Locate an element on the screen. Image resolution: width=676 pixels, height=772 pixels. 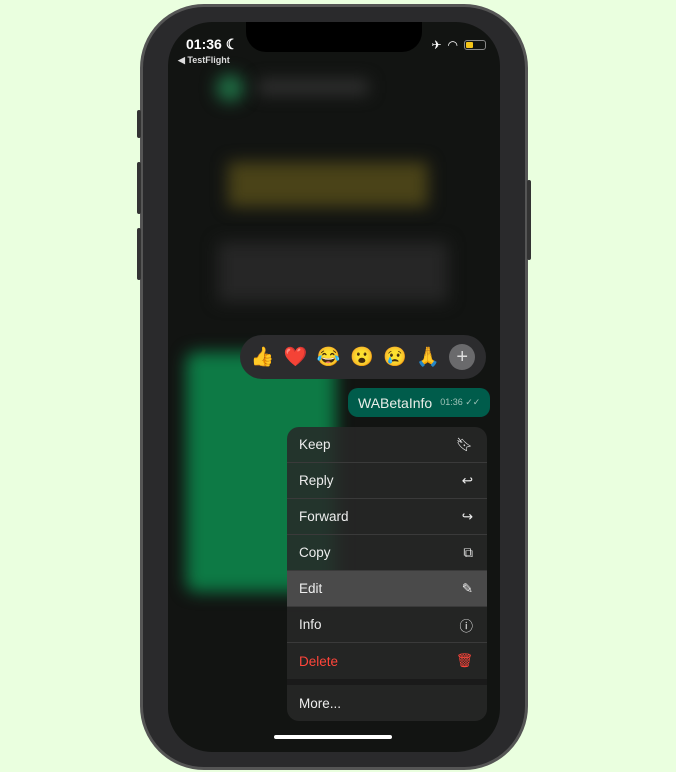
reaction-pray: 🙏 is located at coordinates (428, 357).